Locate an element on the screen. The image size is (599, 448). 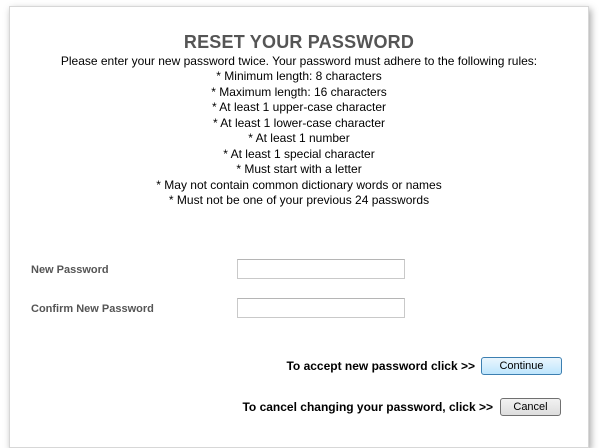
rule-item: * At least 1 special character is located at coordinates (299, 153).